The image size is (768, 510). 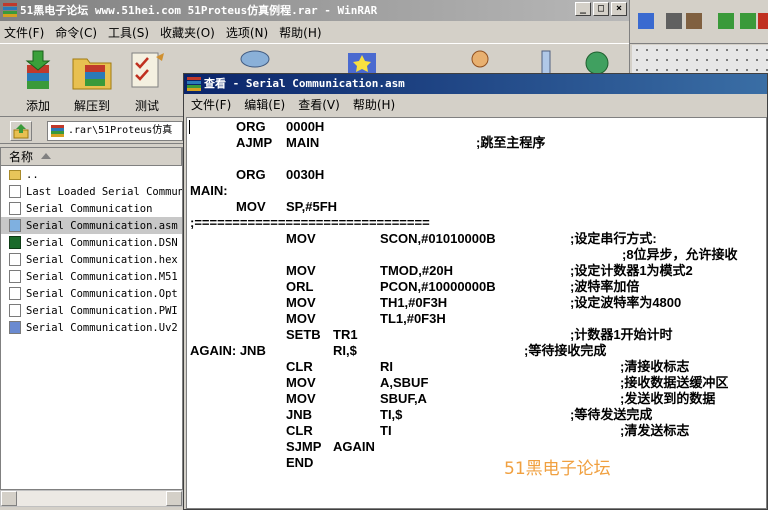 What do you see at coordinates (345, 334) in the screenshot?
I see `code-token: TR1` at bounding box center [345, 334].